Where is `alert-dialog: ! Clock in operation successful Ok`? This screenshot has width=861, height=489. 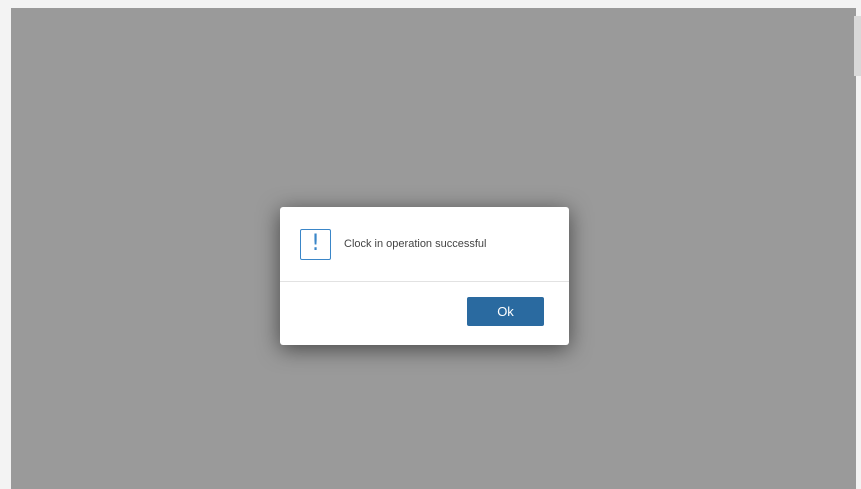
alert-dialog: ! Clock in operation successful Ok is located at coordinates (424, 276).